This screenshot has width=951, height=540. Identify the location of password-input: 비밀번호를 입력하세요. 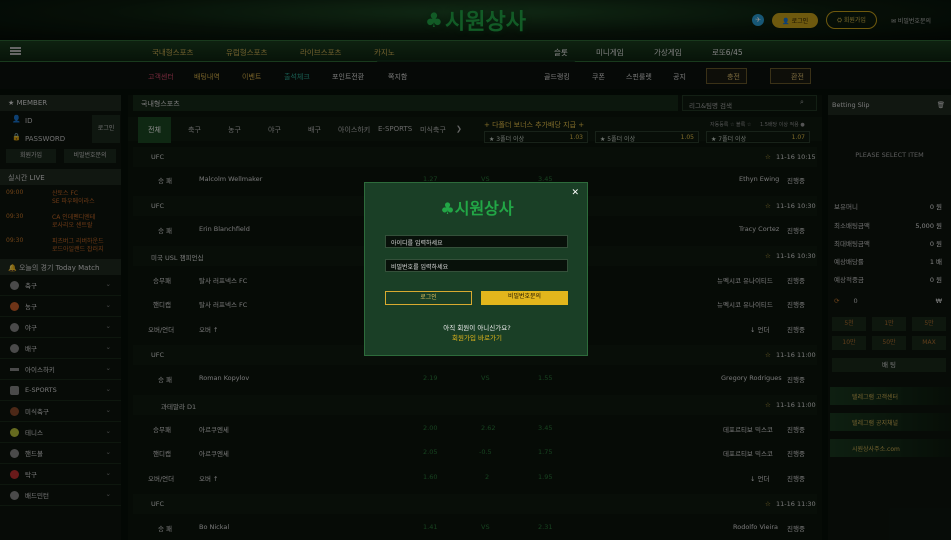
(476, 265).